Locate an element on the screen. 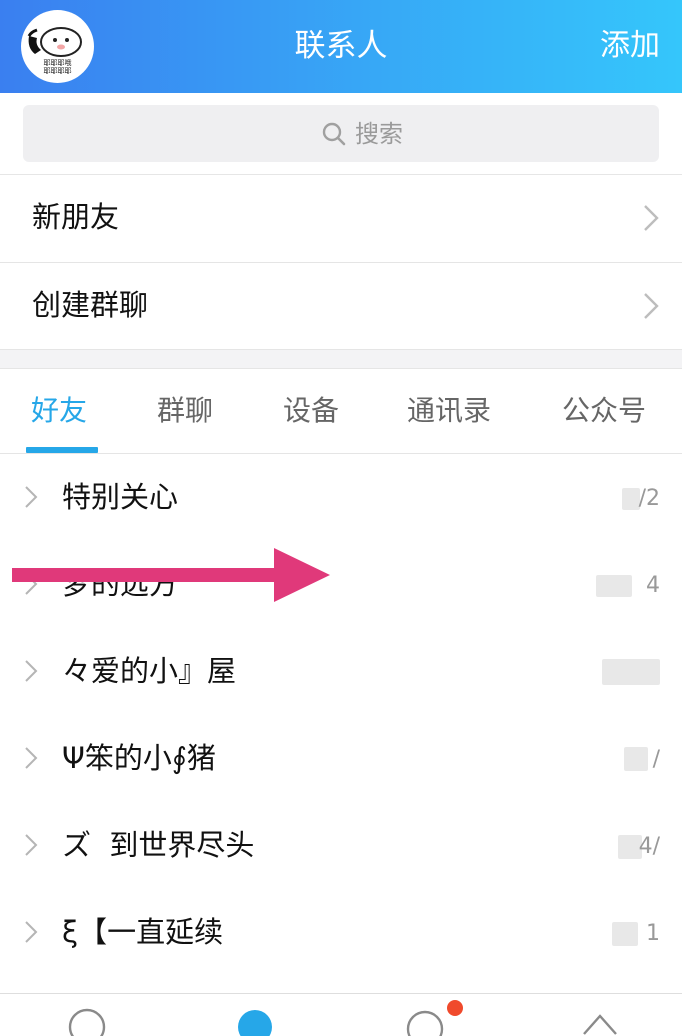 Image resolution: width=682 pixels, height=1036 pixels. annotation-arrow-icon is located at coordinates (171, 575).